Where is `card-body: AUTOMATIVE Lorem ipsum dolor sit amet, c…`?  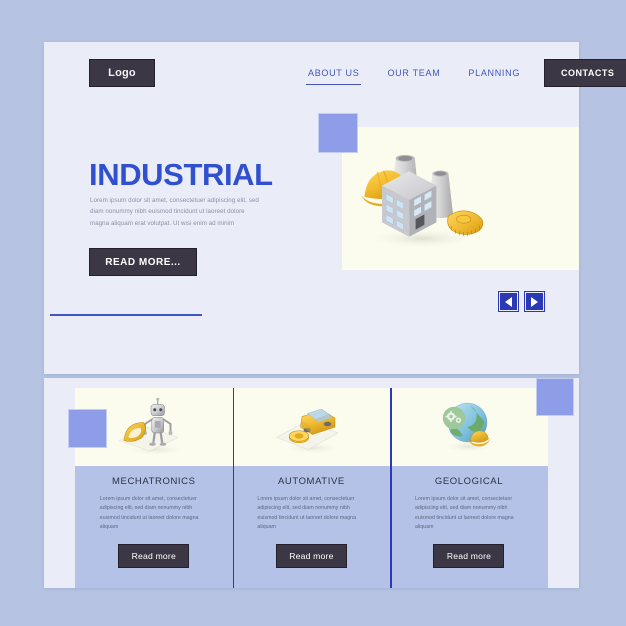 card-body: AUTOMATIVE Lorem ipsum dolor sit amet, c… is located at coordinates (311, 527).